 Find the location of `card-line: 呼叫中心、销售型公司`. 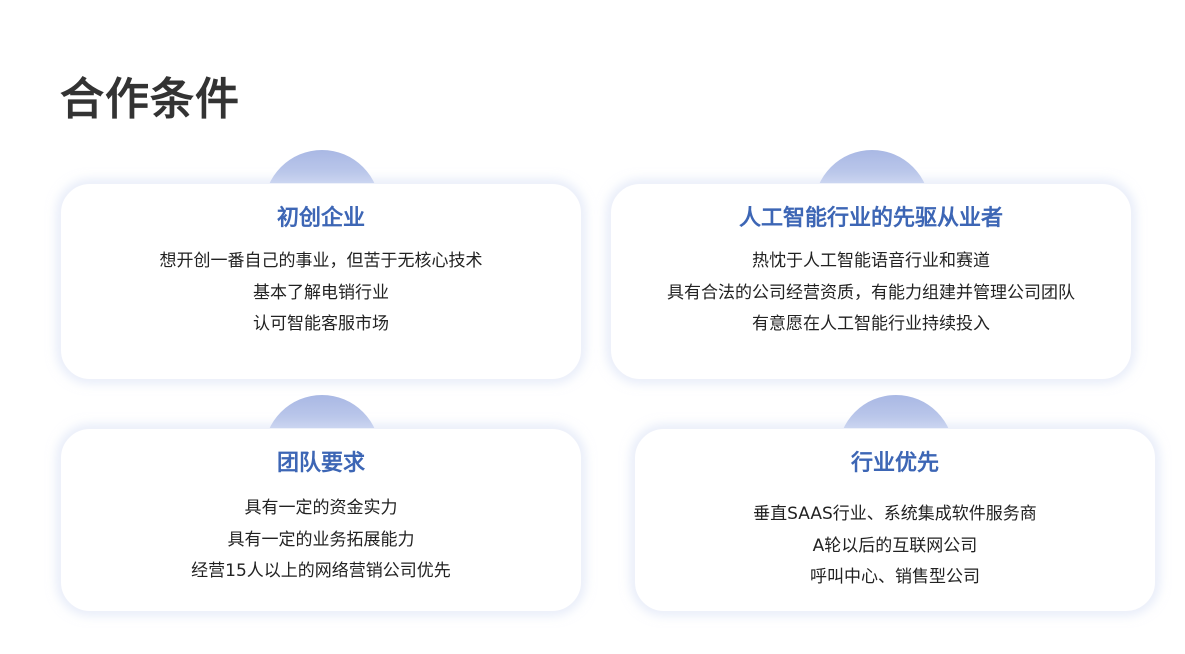

card-line: 呼叫中心、销售型公司 is located at coordinates (895, 577).